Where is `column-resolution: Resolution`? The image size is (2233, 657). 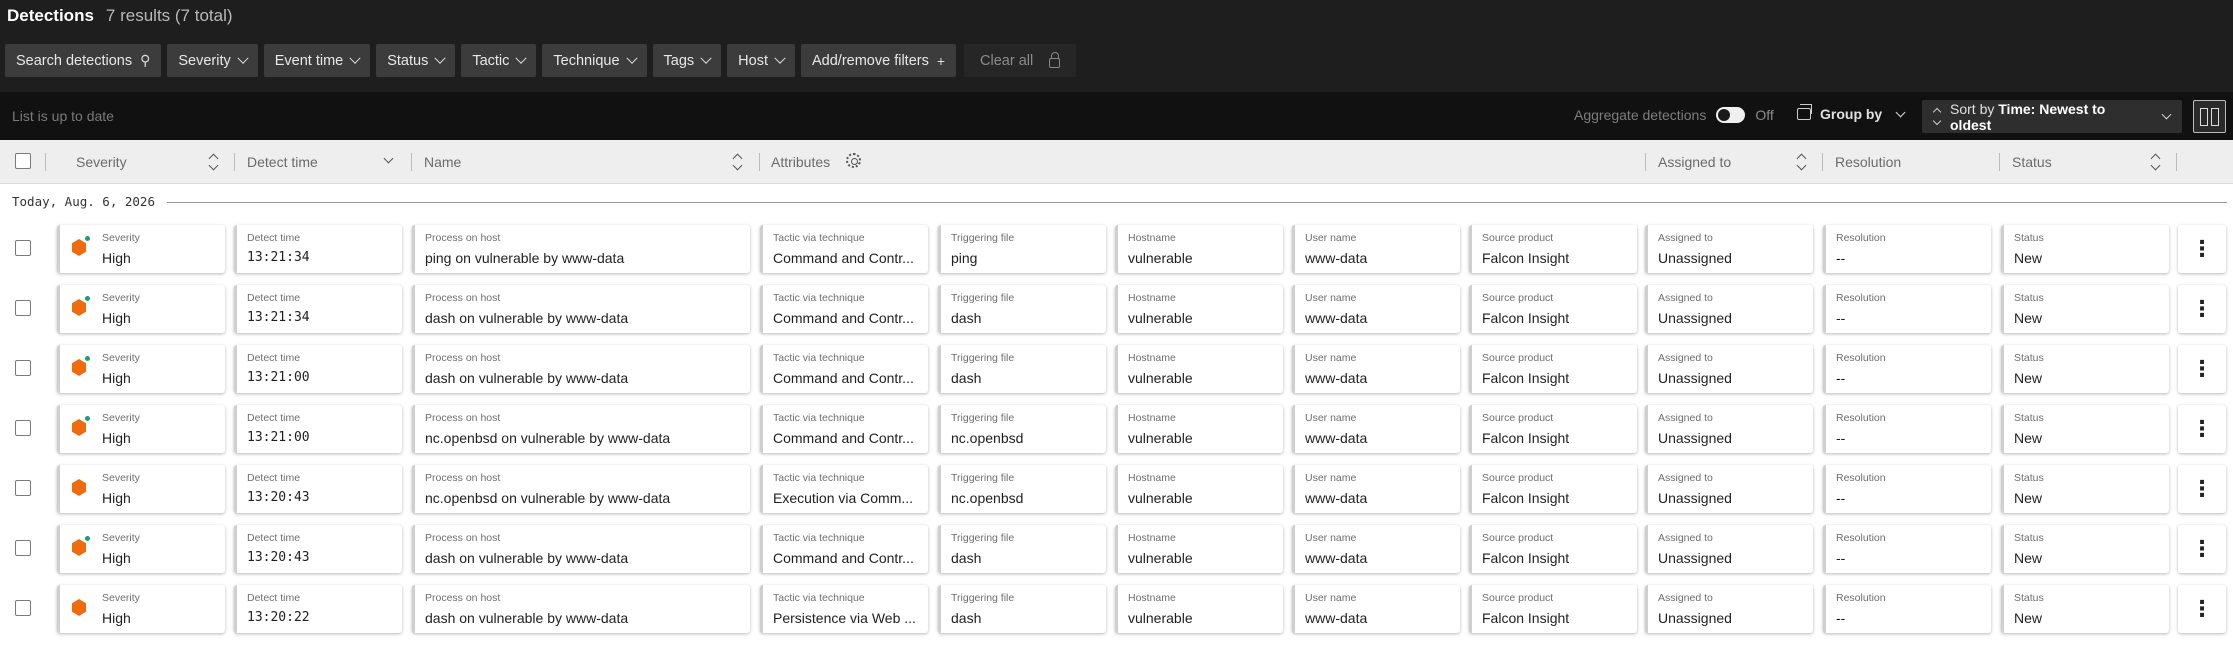 column-resolution: Resolution is located at coordinates (1868, 162).